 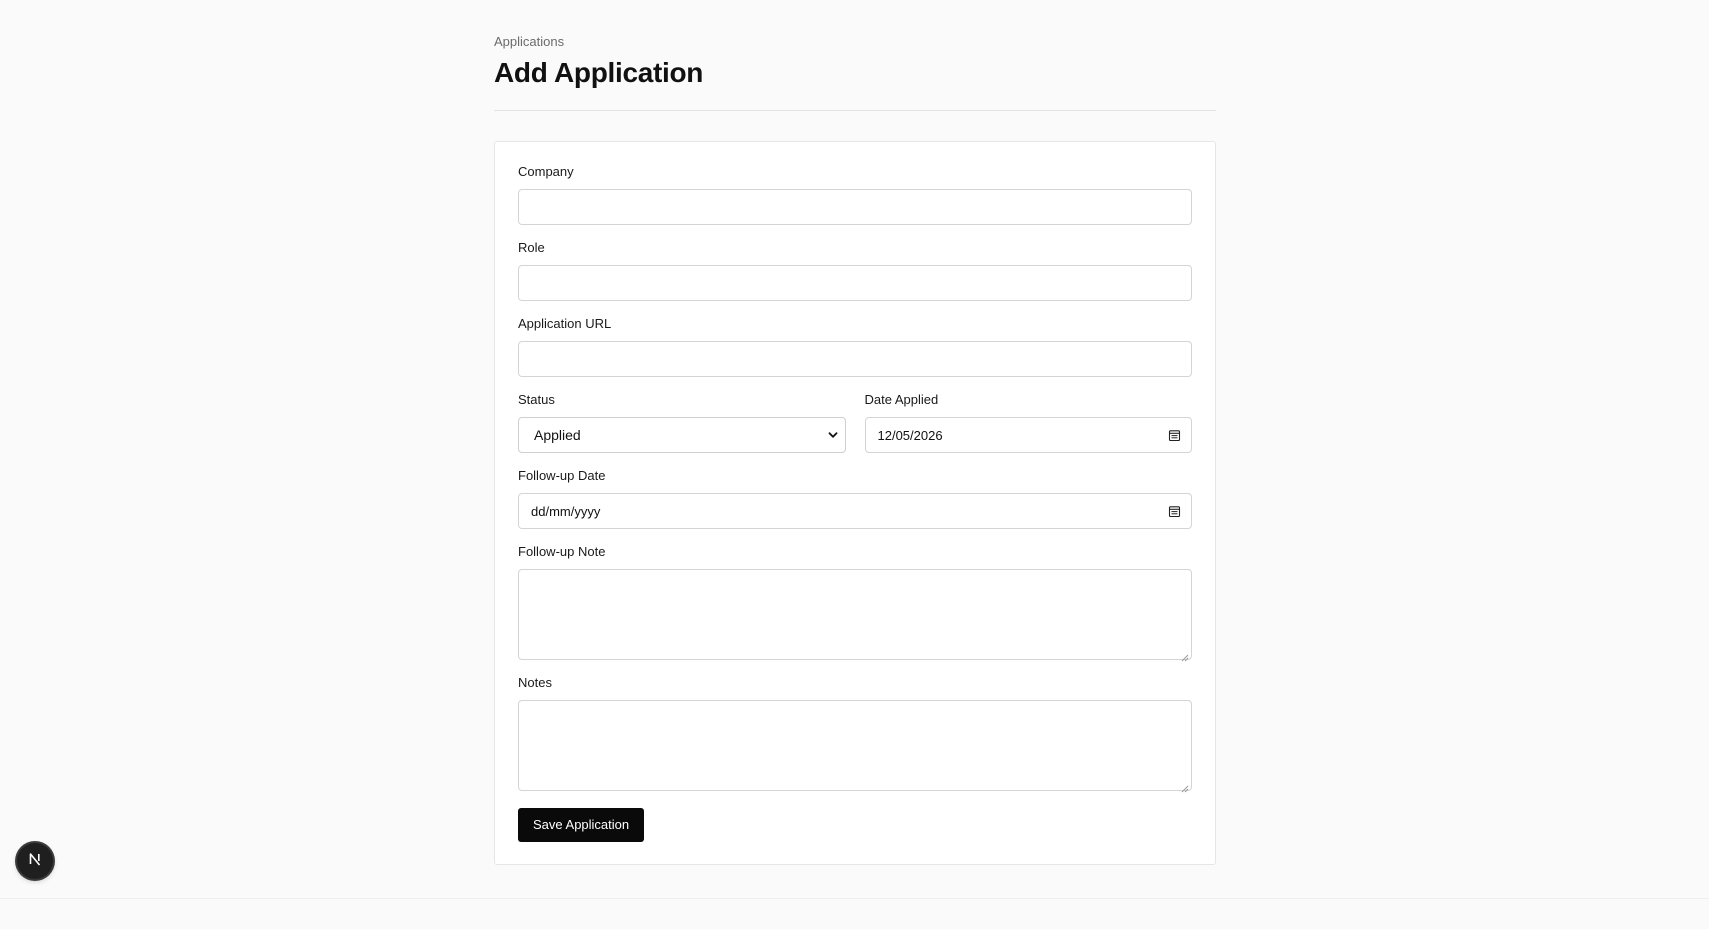 I want to click on follow-up-date-field-group: Follow-up Date dd/mm/yyyy, so click(x=855, y=498).